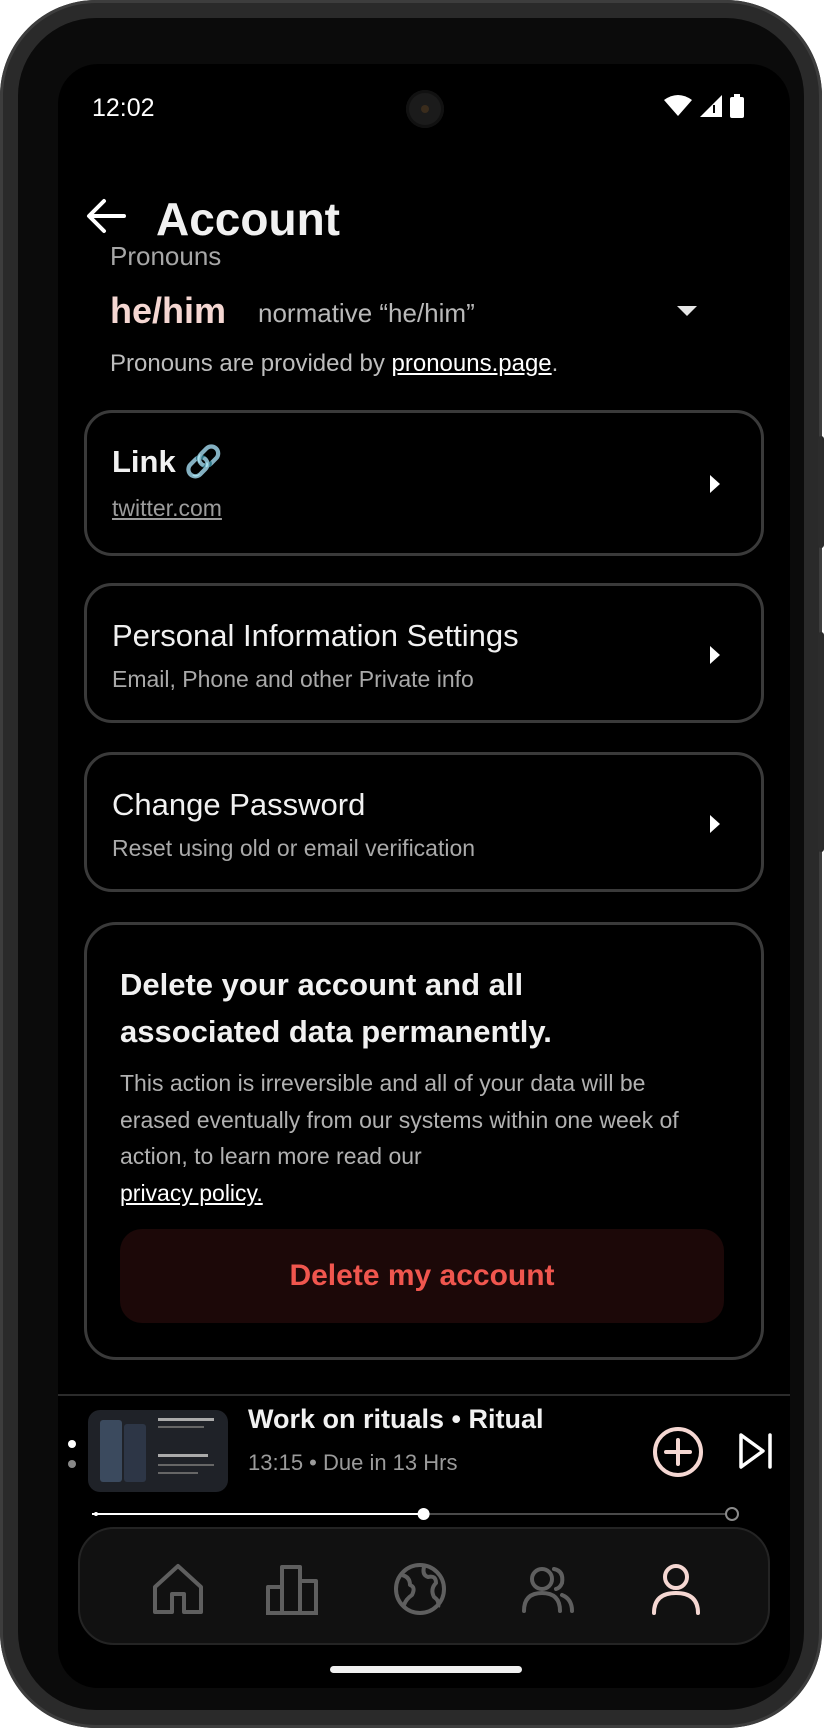 Image resolution: width=825 pixels, height=1728 pixels. I want to click on pronouns-label: Pronouns, so click(166, 256).